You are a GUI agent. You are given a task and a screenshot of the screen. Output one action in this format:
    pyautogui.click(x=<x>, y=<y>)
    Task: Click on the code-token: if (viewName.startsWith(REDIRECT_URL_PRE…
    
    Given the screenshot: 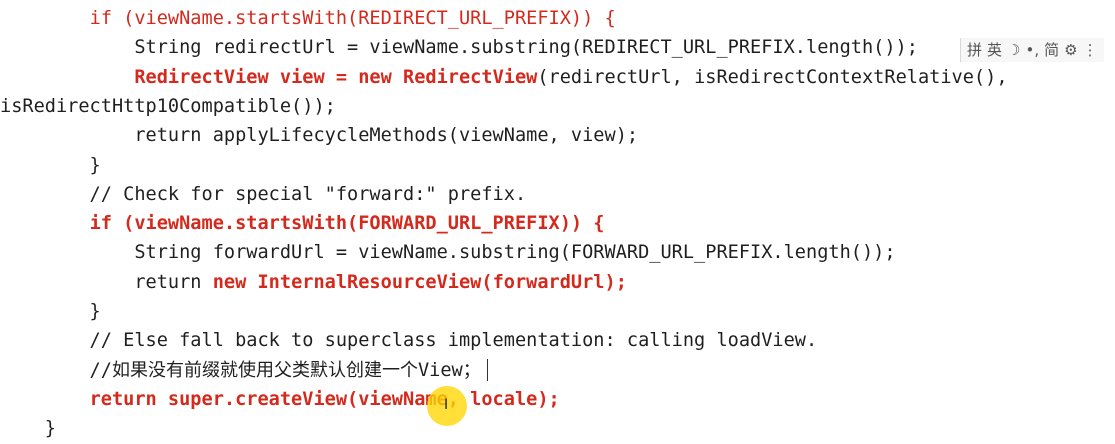 What is the action you would take?
    pyautogui.click(x=352, y=18)
    